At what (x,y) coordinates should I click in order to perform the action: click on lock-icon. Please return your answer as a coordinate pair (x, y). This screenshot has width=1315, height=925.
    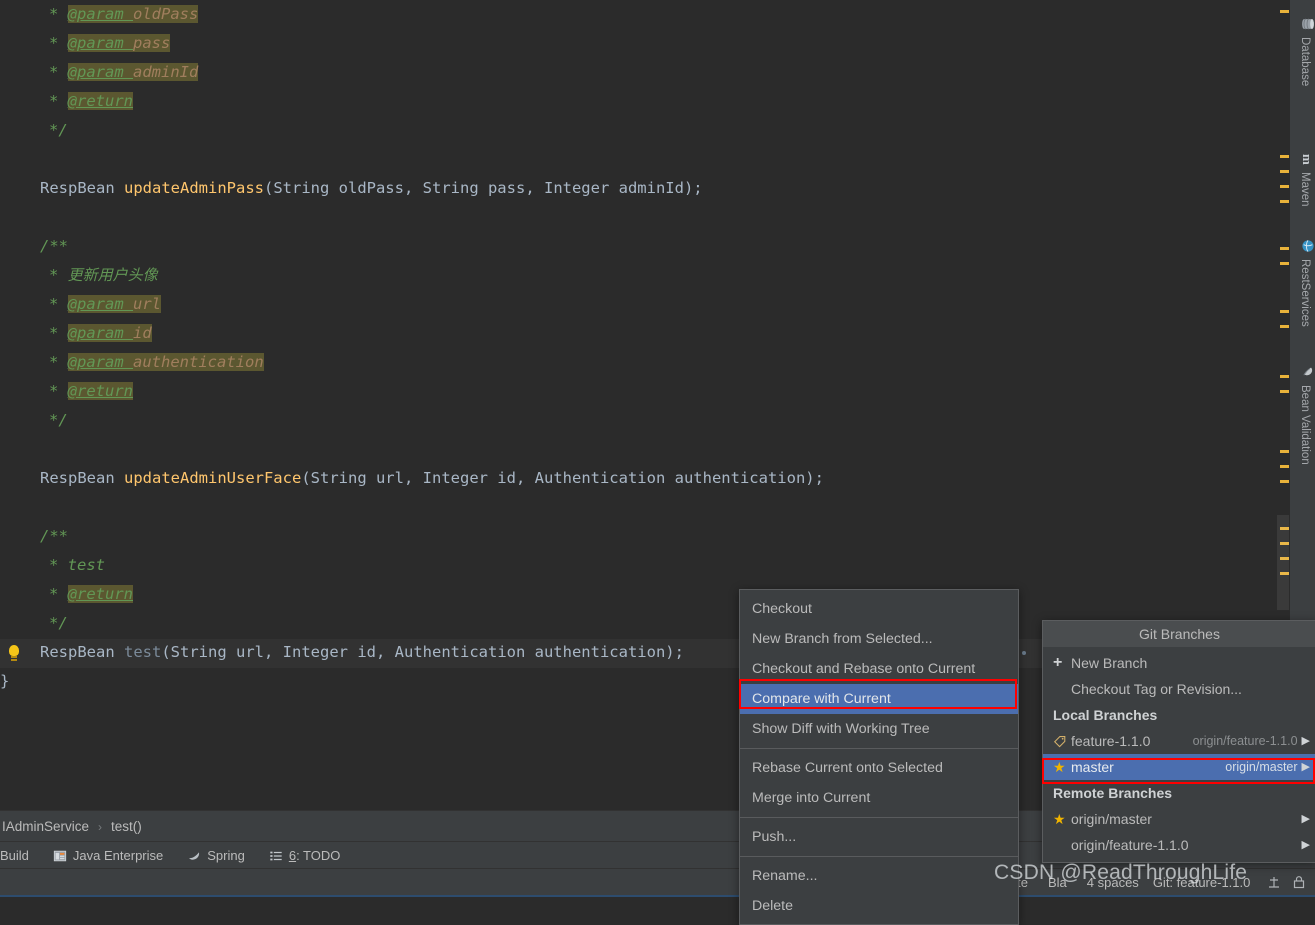
    Looking at the image, I should click on (1299, 882).